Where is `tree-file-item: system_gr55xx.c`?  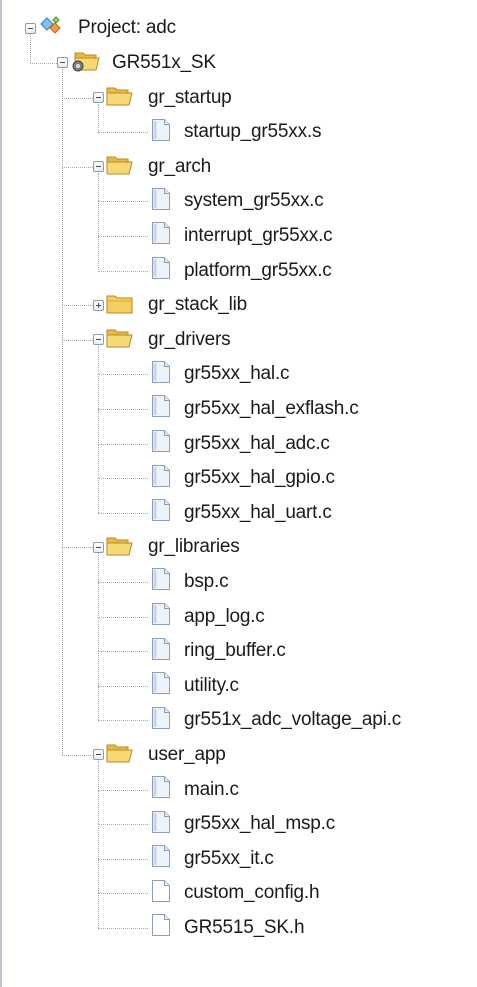 tree-file-item: system_gr55xx.c is located at coordinates (237, 201).